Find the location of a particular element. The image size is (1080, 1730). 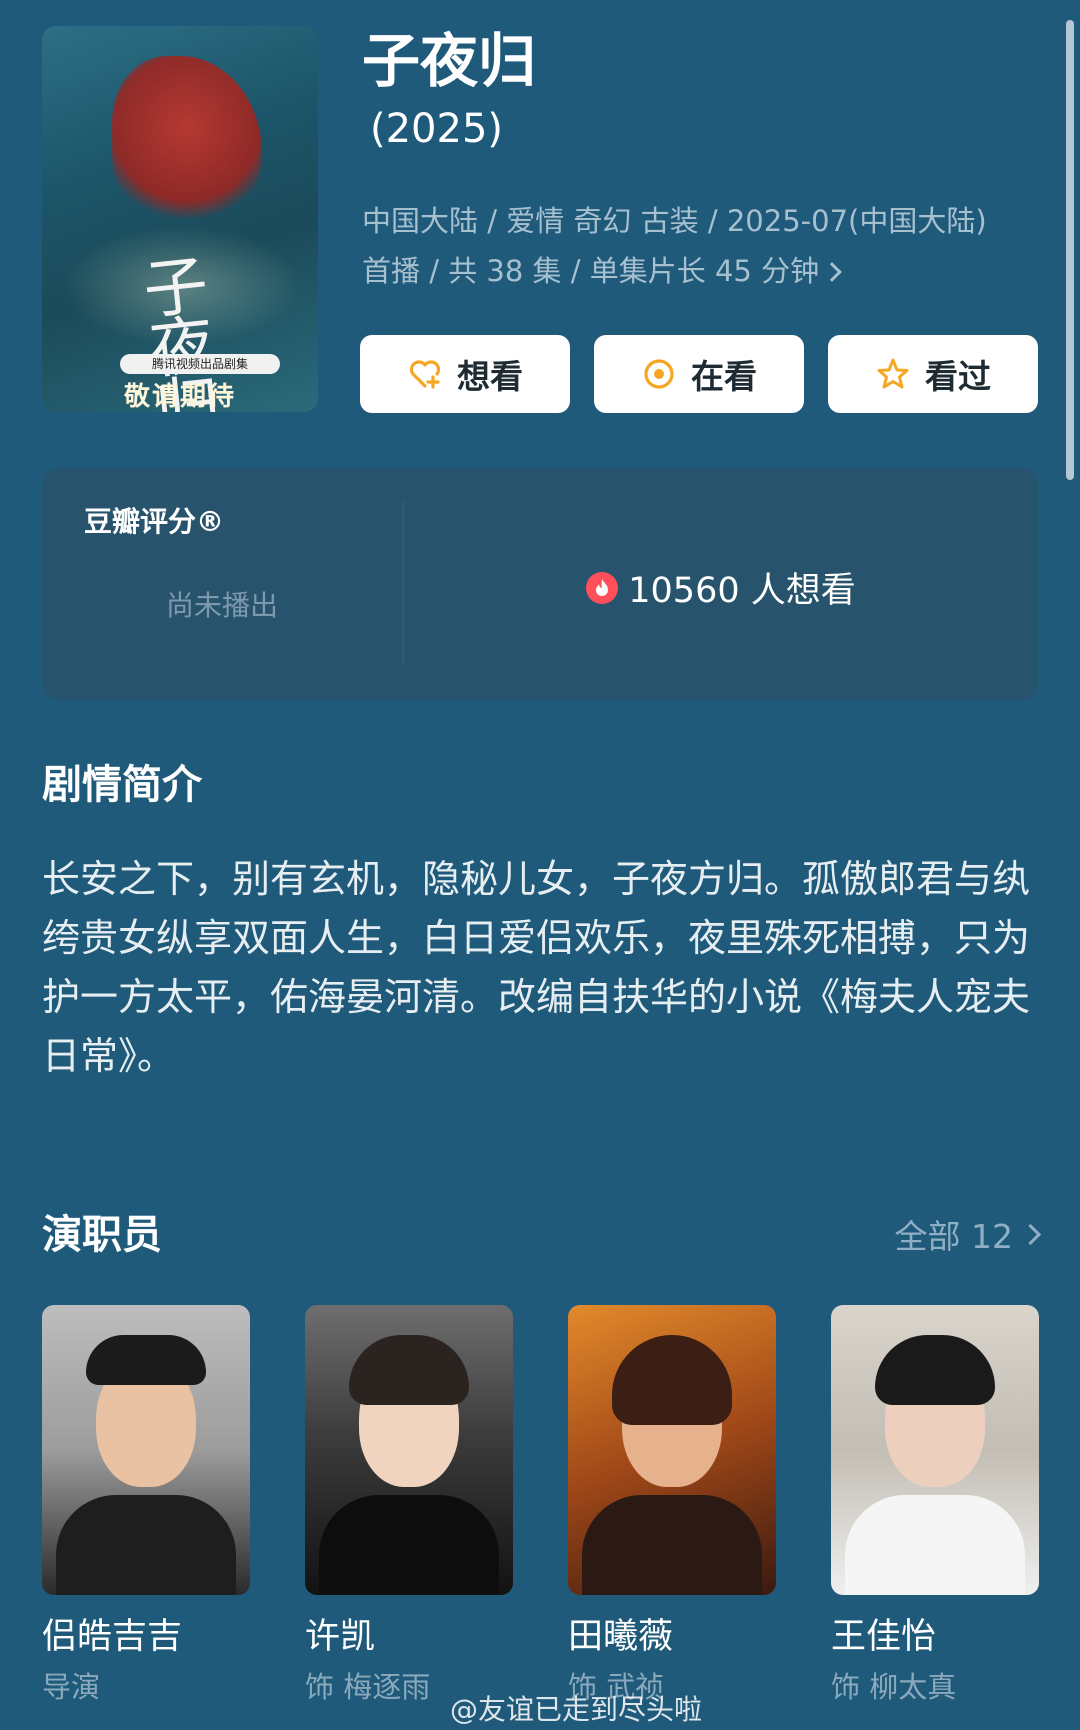

rating-card: 豆瓣评分® 尚未播出 10560 人想看 is located at coordinates (540, 584).